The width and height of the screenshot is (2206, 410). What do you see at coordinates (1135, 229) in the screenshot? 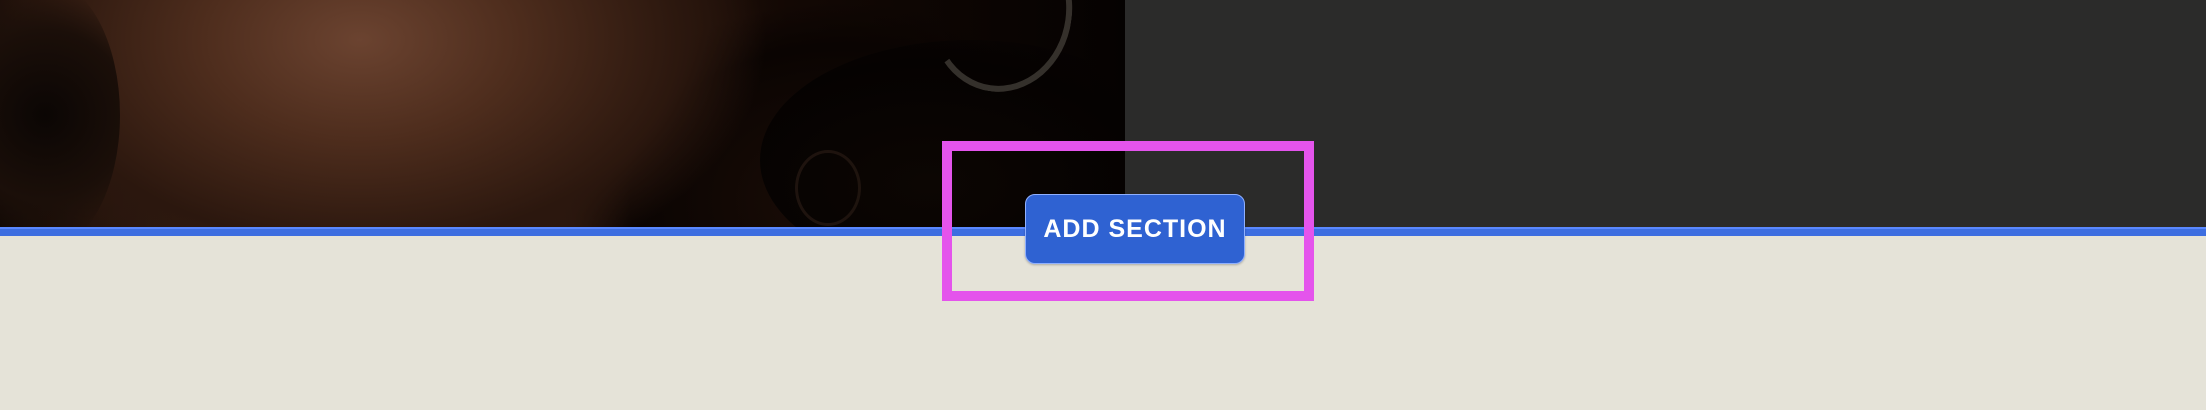
I see `add-section-button: ADD SECTION` at bounding box center [1135, 229].